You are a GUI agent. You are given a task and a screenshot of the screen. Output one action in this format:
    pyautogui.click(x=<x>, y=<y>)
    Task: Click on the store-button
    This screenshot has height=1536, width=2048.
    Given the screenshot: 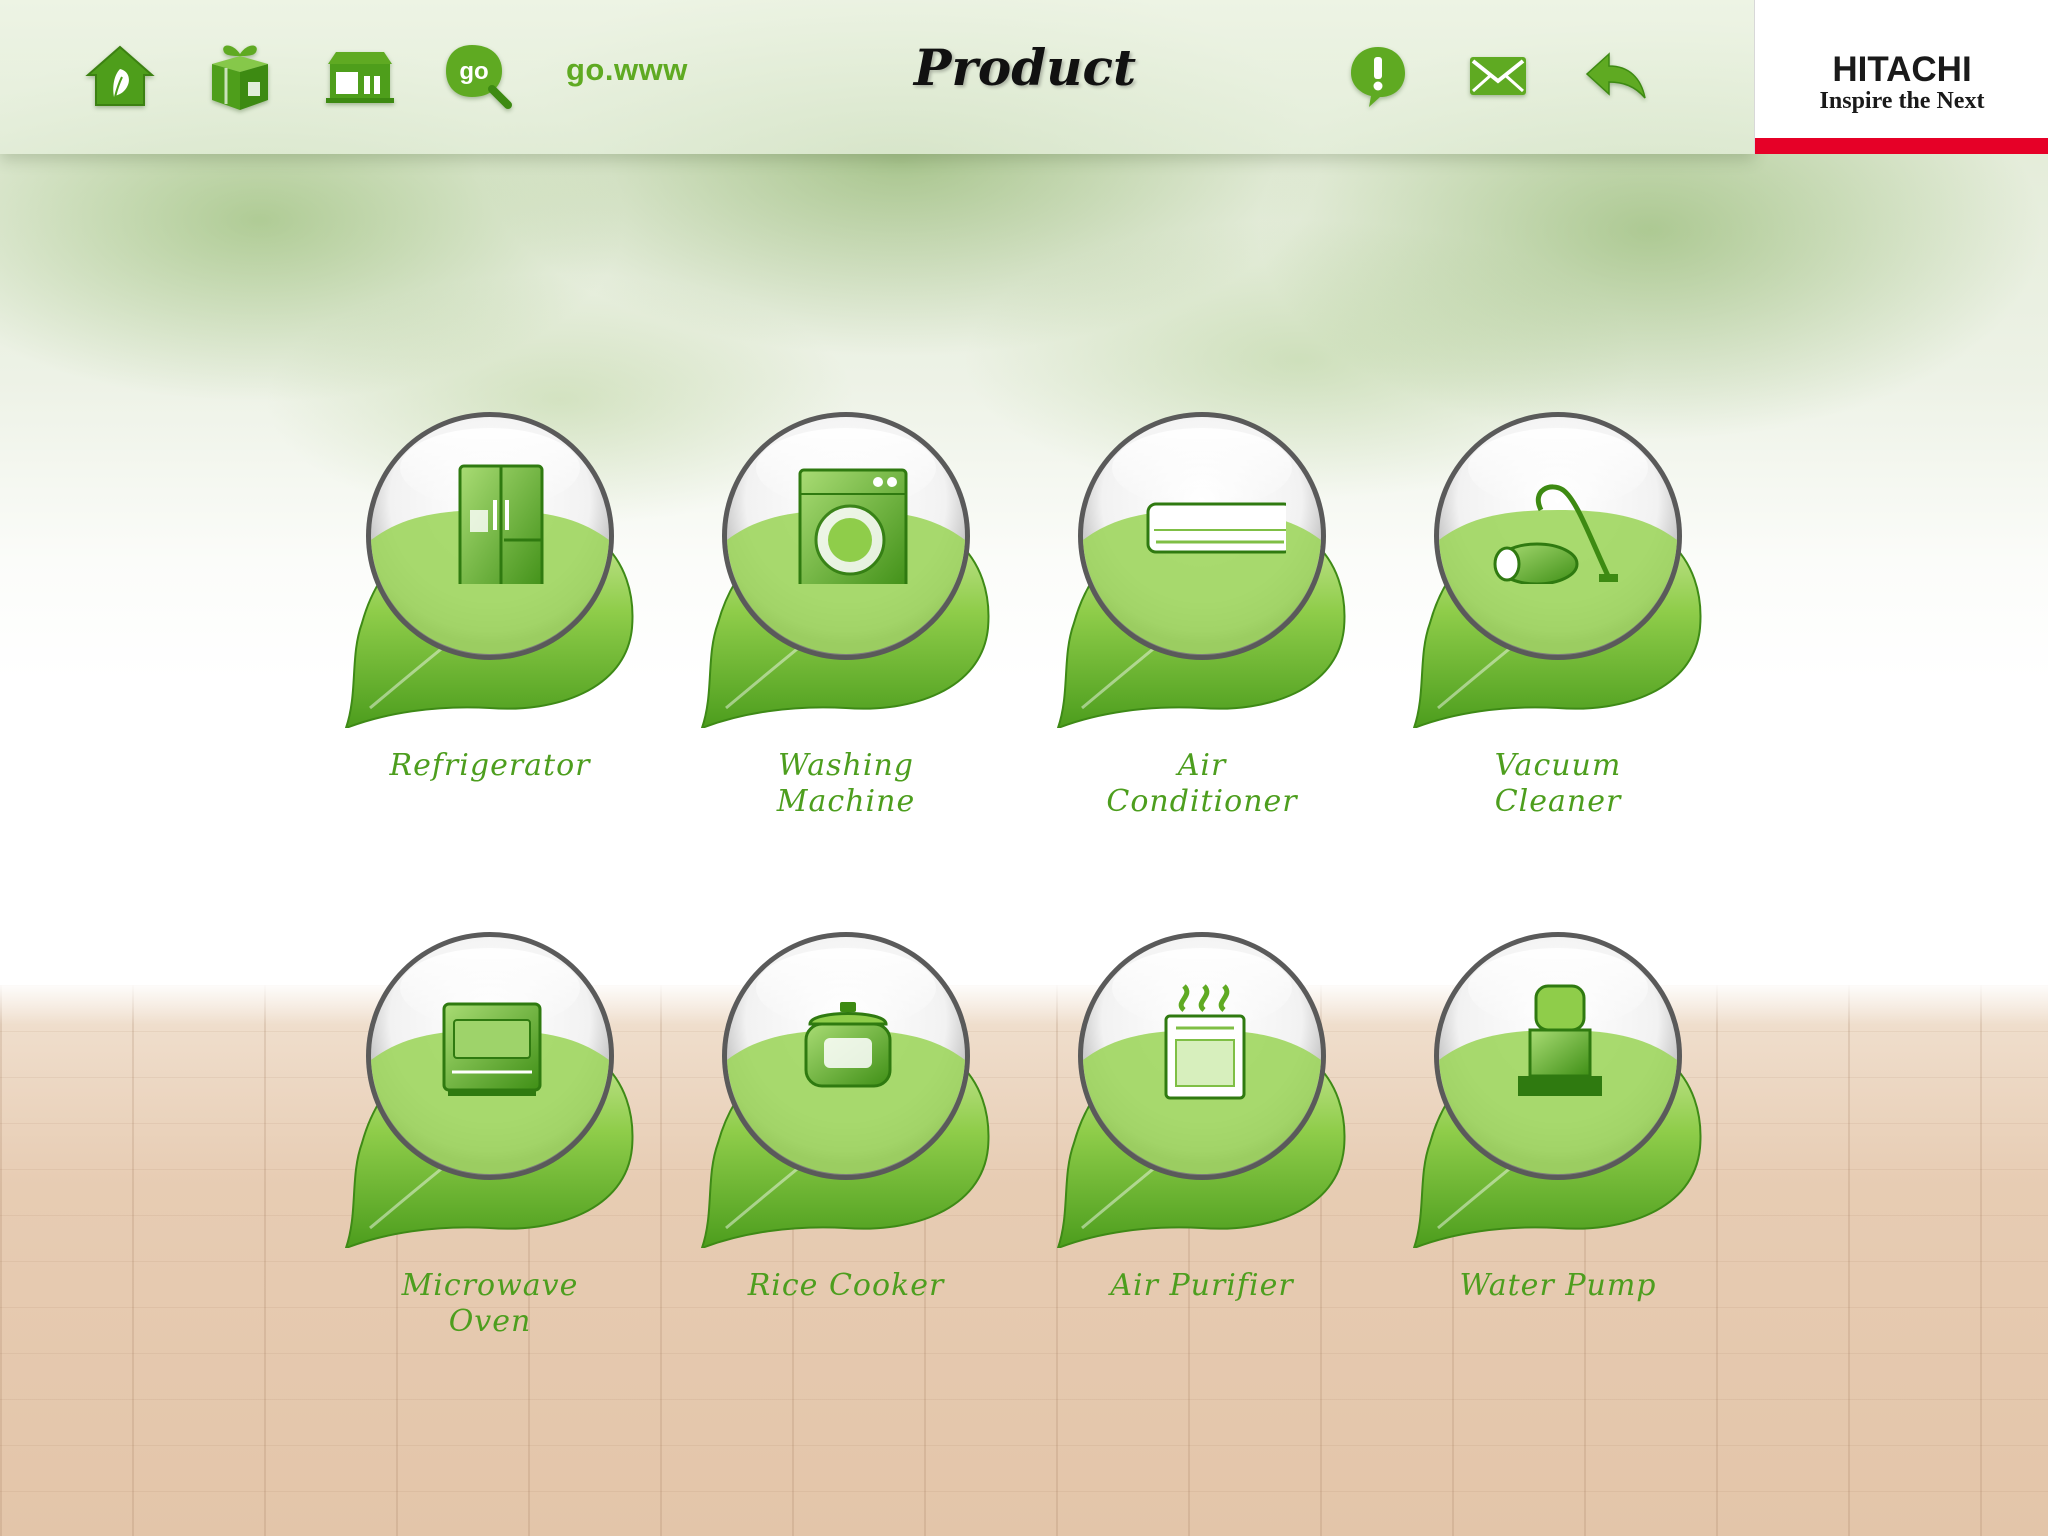 What is the action you would take?
    pyautogui.click(x=360, y=76)
    